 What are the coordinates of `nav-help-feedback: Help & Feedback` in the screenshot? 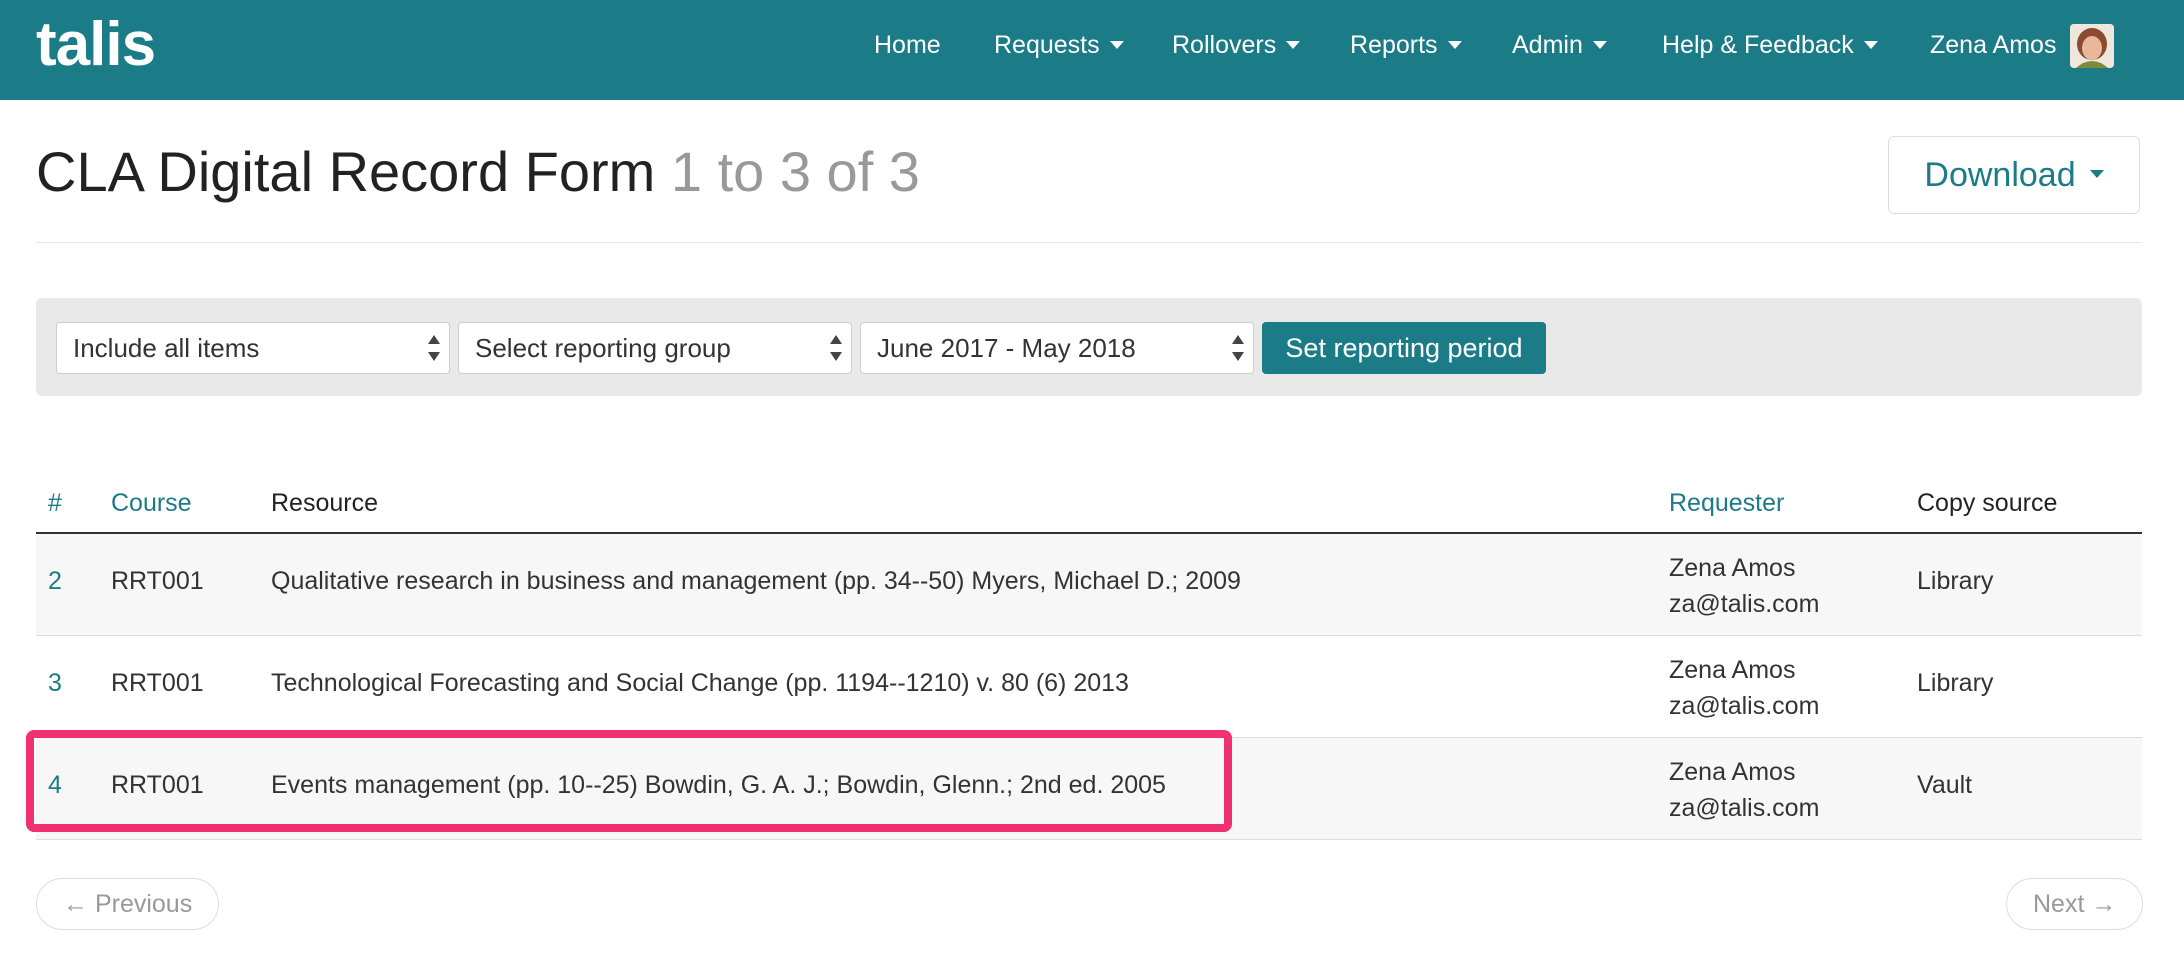 It's located at (1770, 45).